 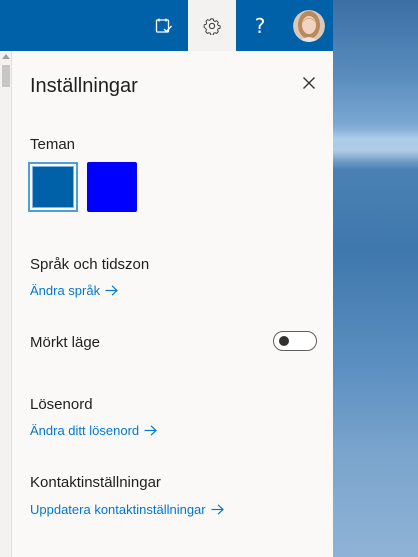 I want to click on theme-swatch-bright-blue, so click(x=112, y=187).